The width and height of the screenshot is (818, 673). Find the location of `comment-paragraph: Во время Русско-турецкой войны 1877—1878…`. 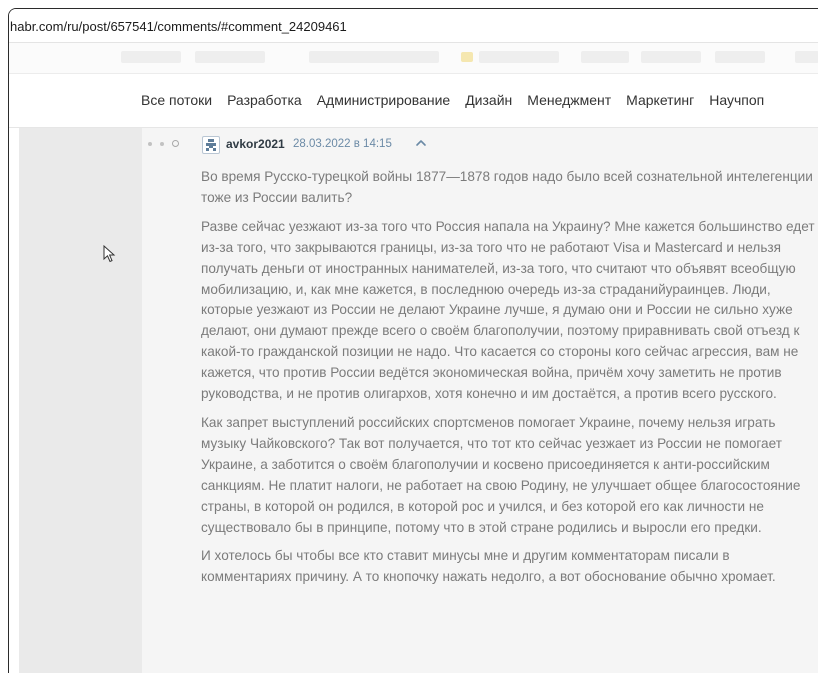

comment-paragraph: Во время Русско-турецкой войны 1877—1878… is located at coordinates (507, 187).